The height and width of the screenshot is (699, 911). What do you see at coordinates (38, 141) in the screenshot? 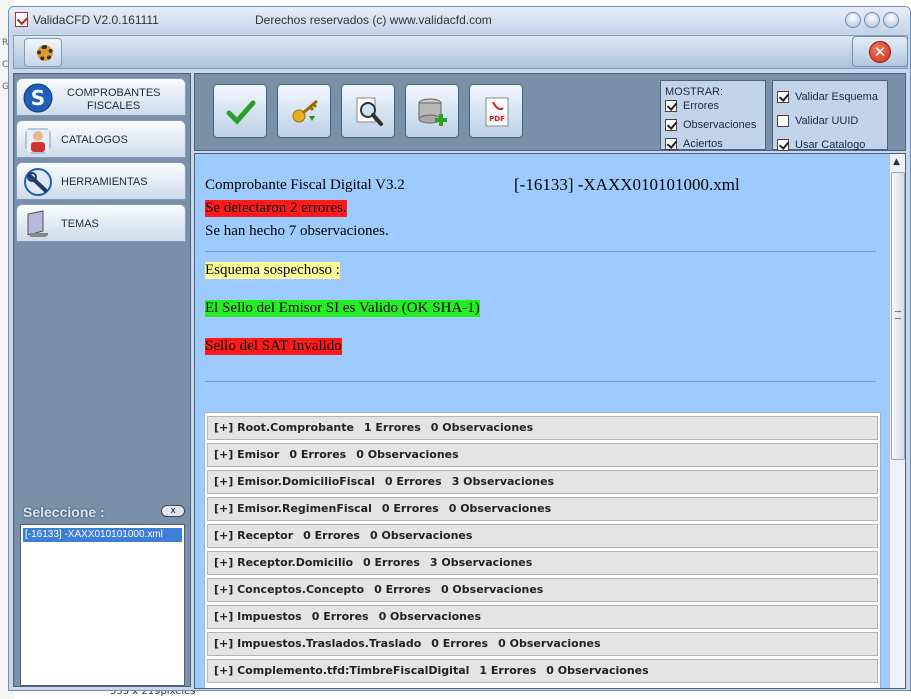
I see `person-icon` at bounding box center [38, 141].